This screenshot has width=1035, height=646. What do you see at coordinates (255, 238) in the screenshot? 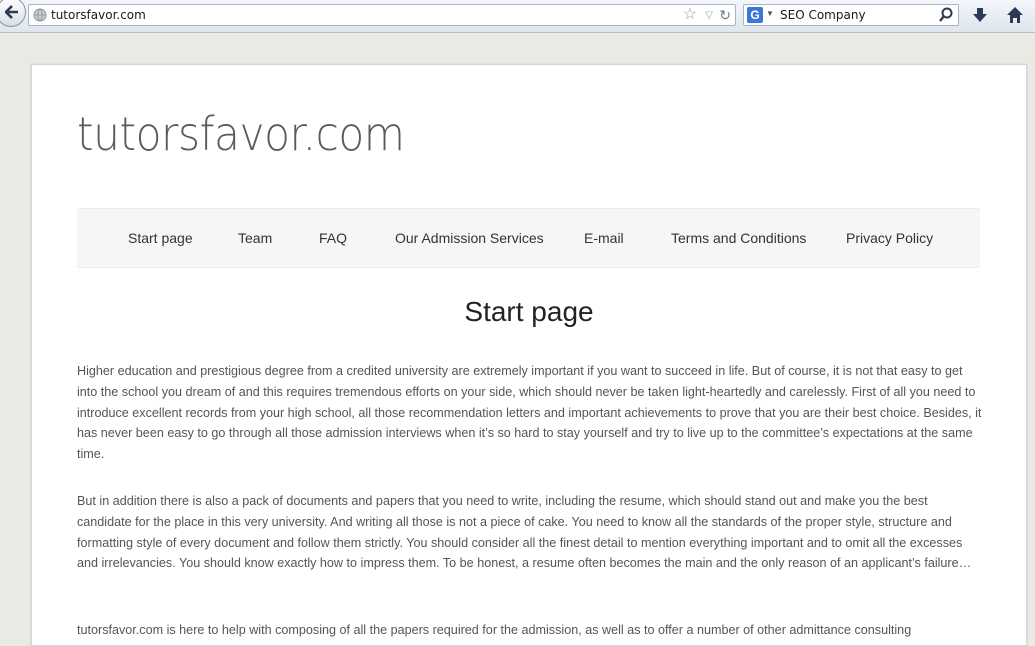
I see `nav-item-team: Team` at bounding box center [255, 238].